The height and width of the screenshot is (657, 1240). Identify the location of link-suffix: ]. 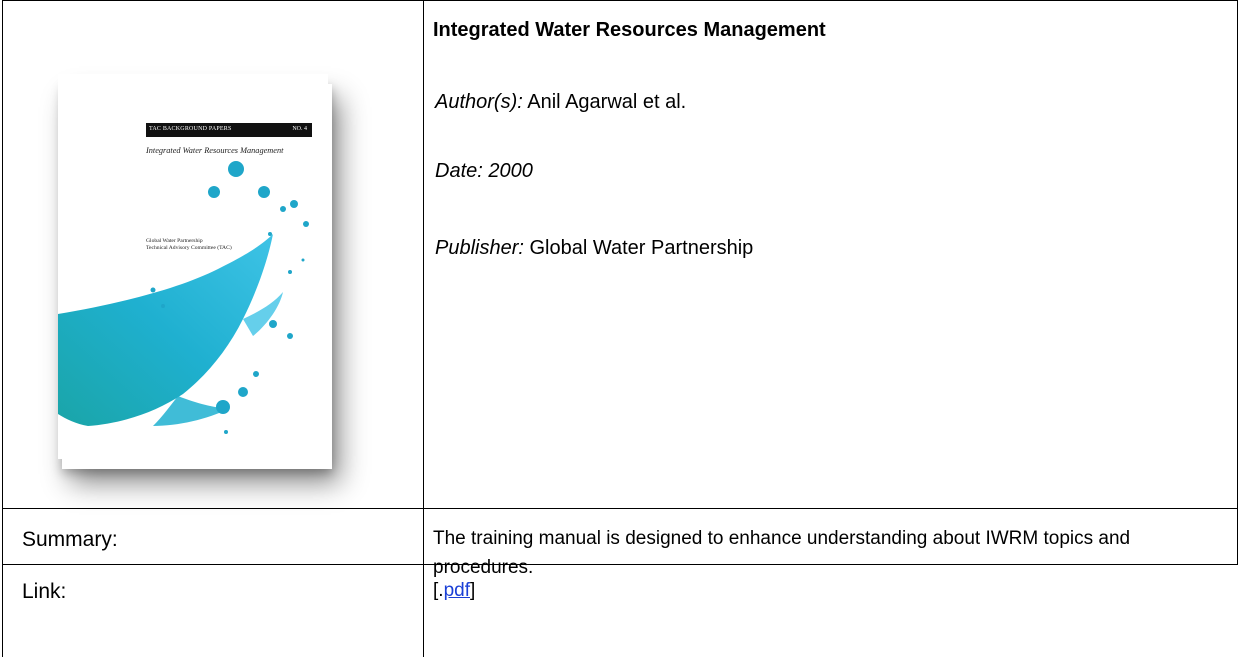
(472, 590).